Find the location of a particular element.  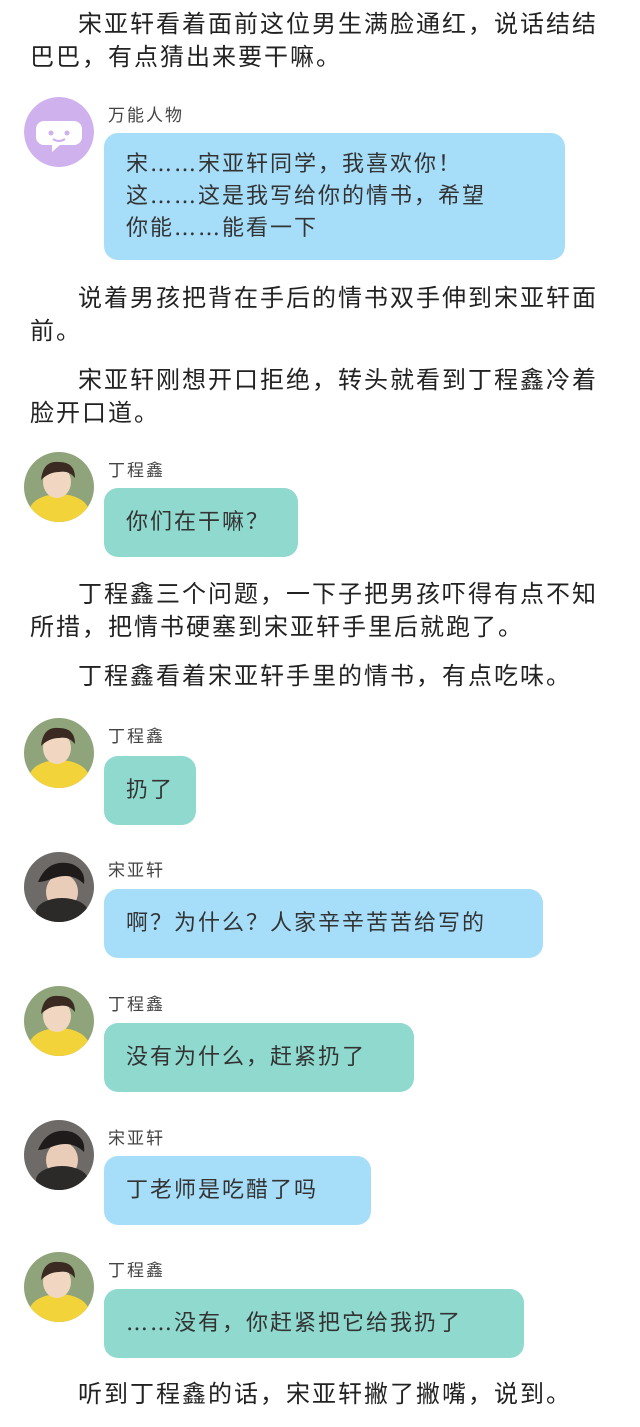

message-text: 宋……宋亚轩同学，我喜欢你！ 这……这是我写给你的情书，希望 你能……能看一下 is located at coordinates (306, 196).